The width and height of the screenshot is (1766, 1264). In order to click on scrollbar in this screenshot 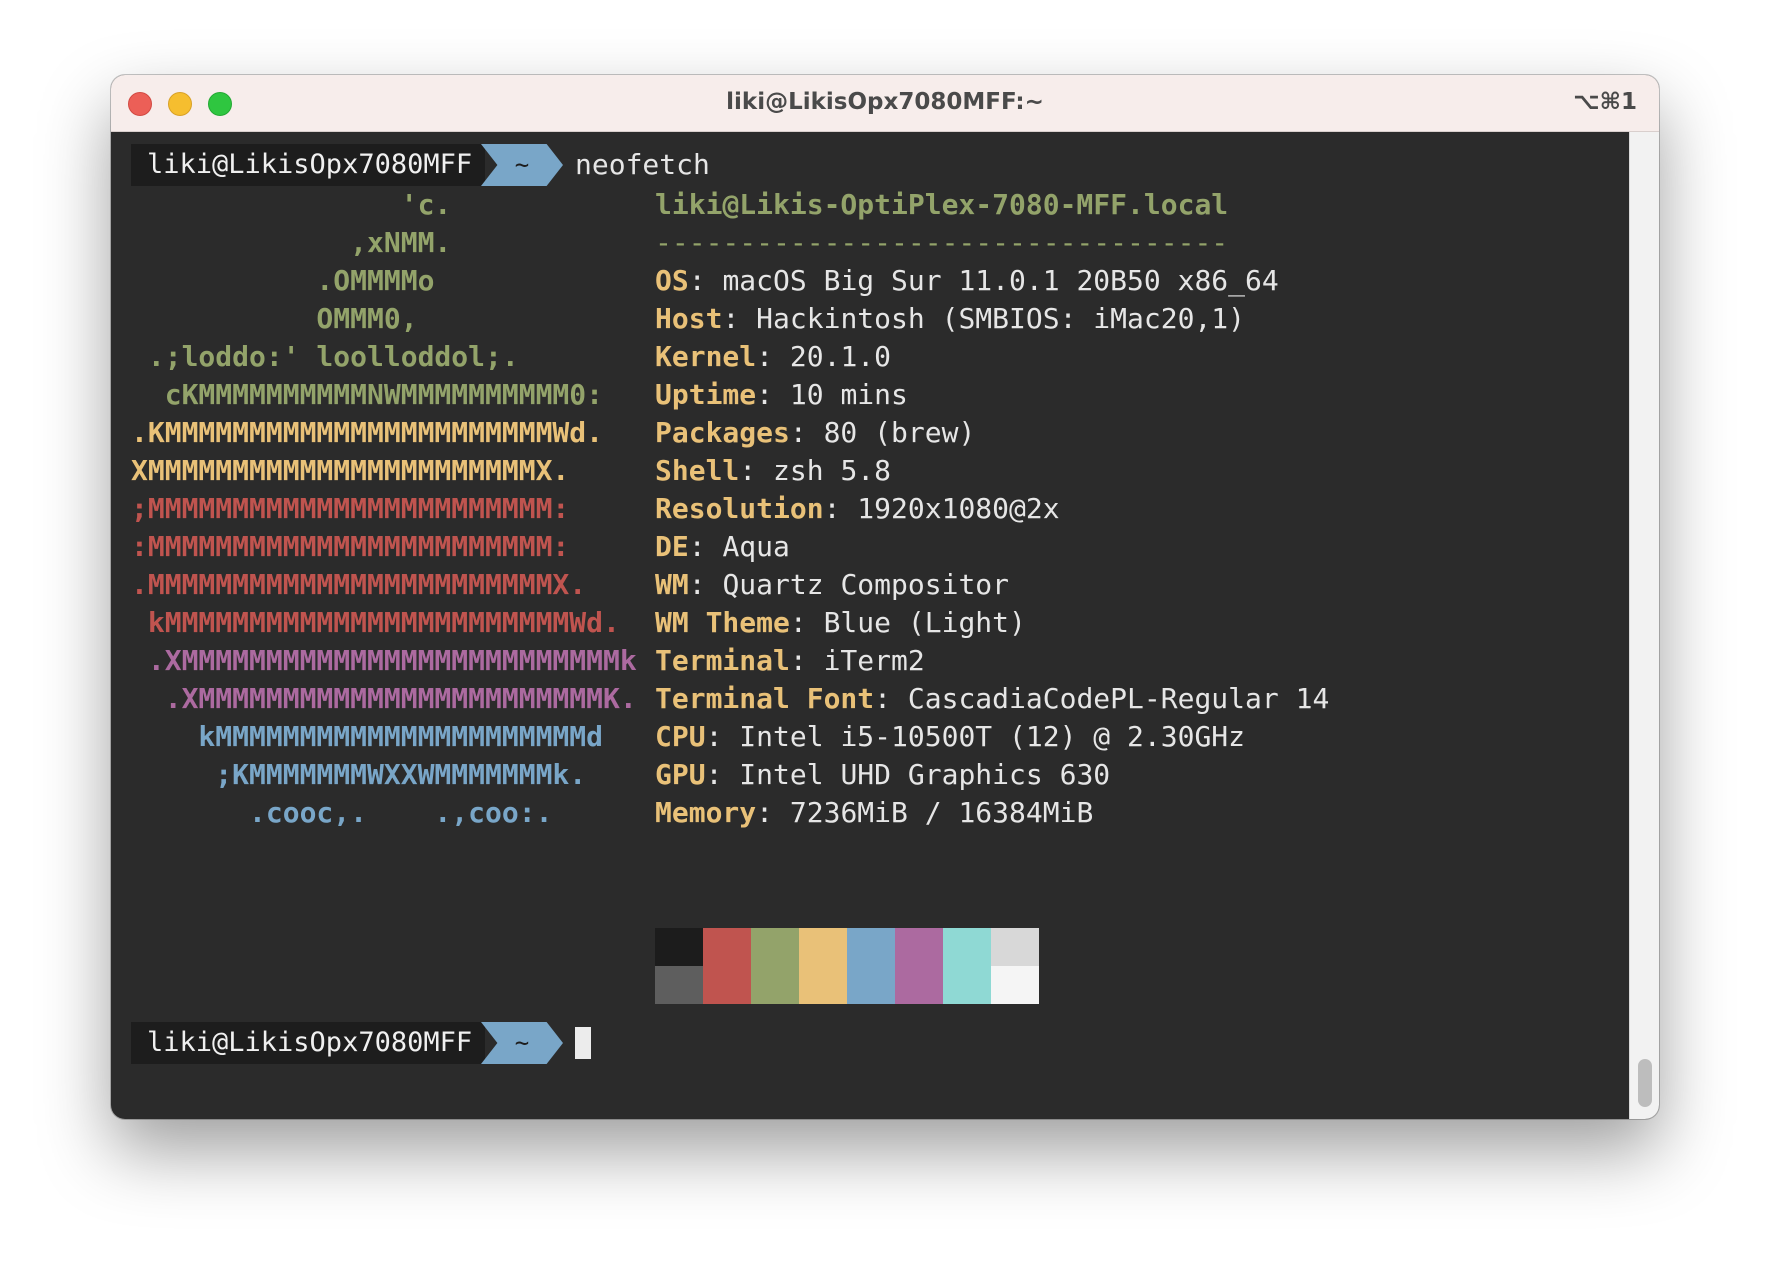, I will do `click(1644, 625)`.